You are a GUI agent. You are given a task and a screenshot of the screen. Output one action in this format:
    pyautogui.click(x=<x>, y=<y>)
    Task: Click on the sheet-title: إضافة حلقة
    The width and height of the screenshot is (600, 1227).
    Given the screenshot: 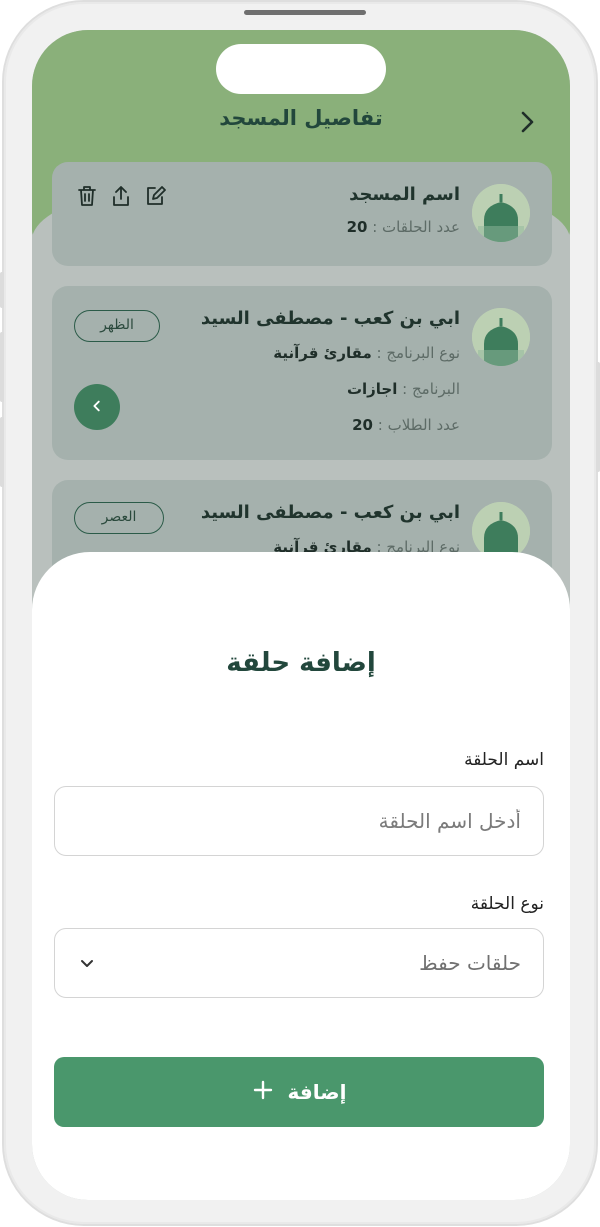 What is the action you would take?
    pyautogui.click(x=301, y=663)
    